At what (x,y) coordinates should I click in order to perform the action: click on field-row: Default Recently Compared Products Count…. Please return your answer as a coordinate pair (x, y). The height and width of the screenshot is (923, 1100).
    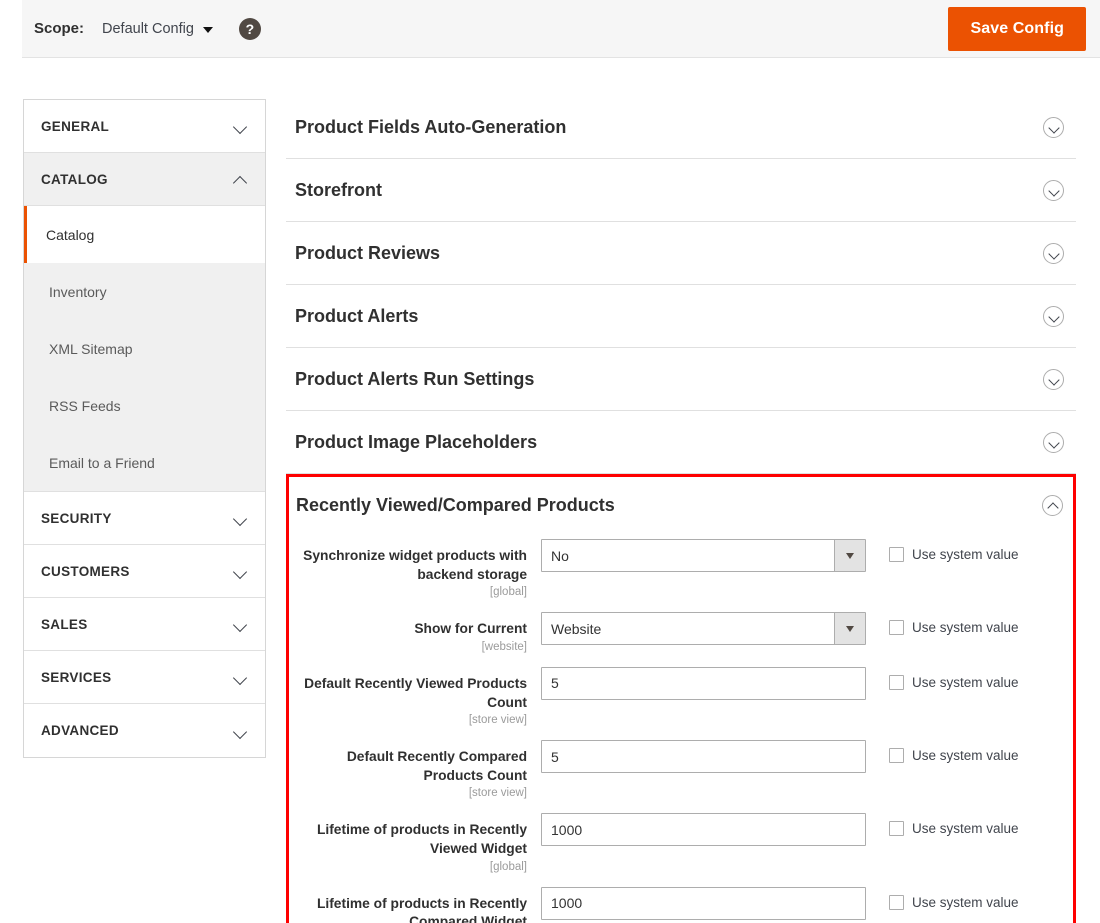
    Looking at the image, I should click on (681, 769).